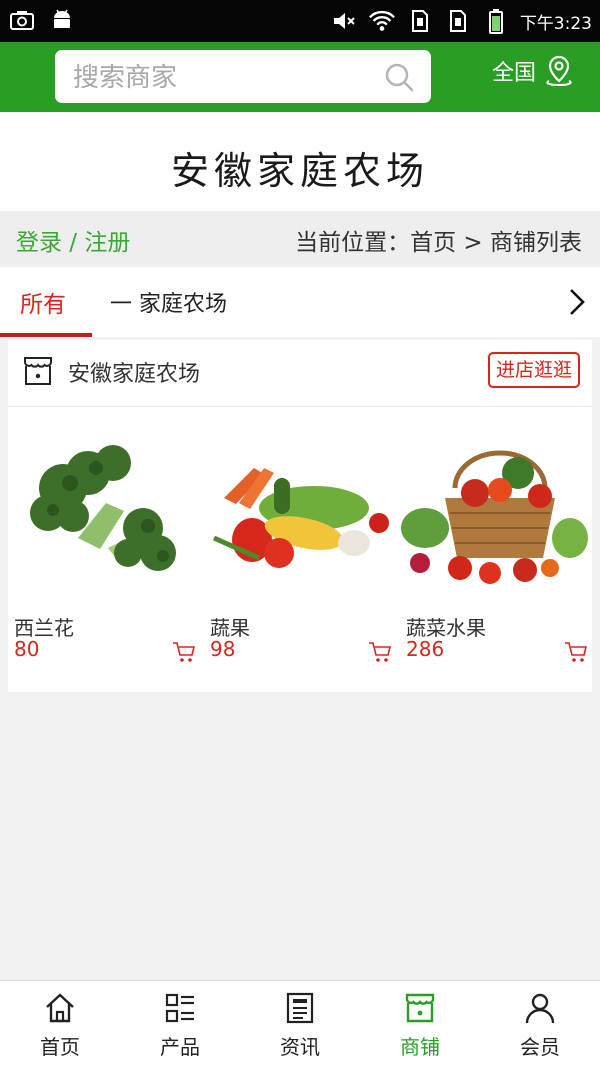 This screenshot has height=1068, width=600. Describe the element at coordinates (60, 1008) in the screenshot. I see `home-icon` at that location.